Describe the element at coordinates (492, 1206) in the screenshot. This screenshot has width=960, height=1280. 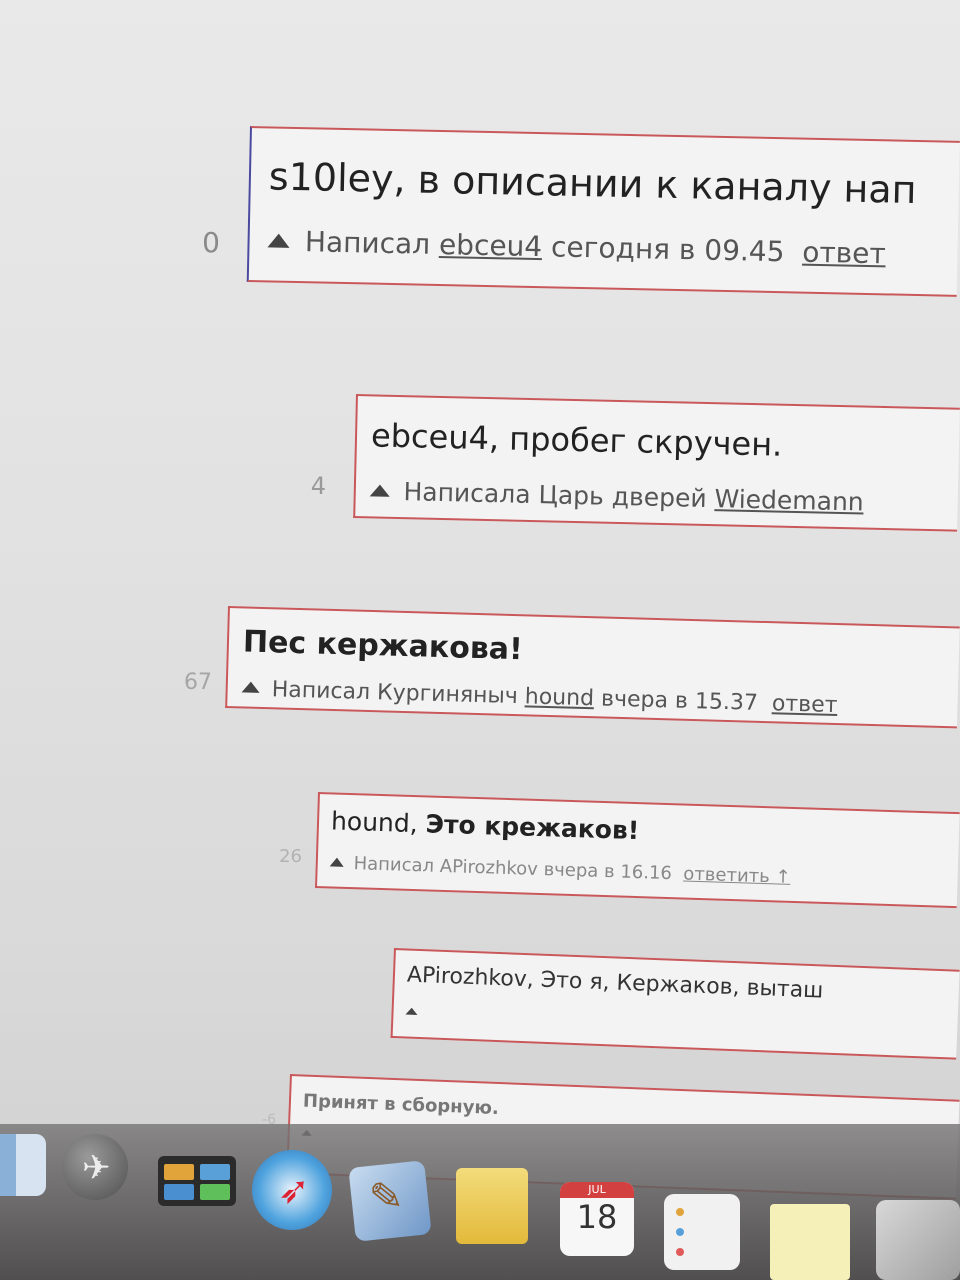
I see `notes-icon` at that location.